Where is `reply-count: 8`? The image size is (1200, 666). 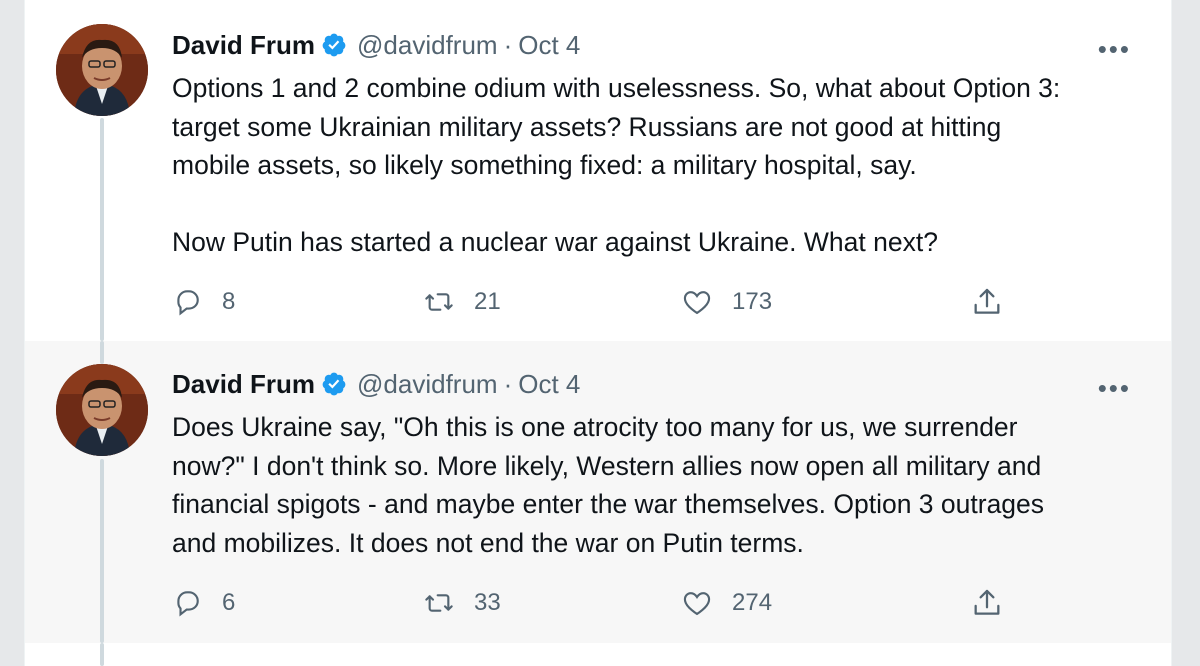 reply-count: 8 is located at coordinates (229, 301).